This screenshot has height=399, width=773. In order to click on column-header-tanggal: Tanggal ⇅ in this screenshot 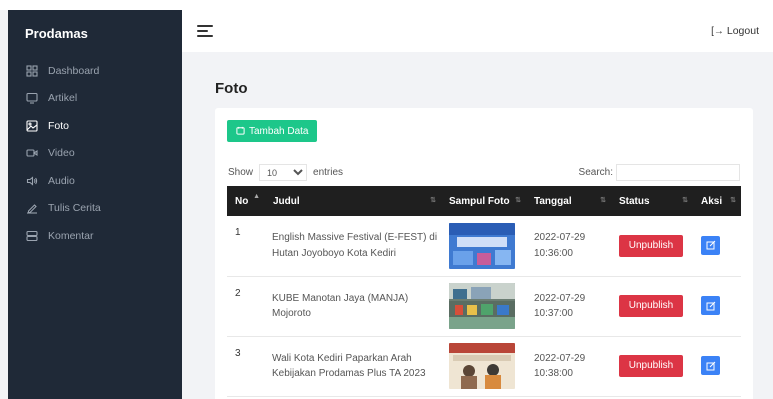, I will do `click(568, 201)`.